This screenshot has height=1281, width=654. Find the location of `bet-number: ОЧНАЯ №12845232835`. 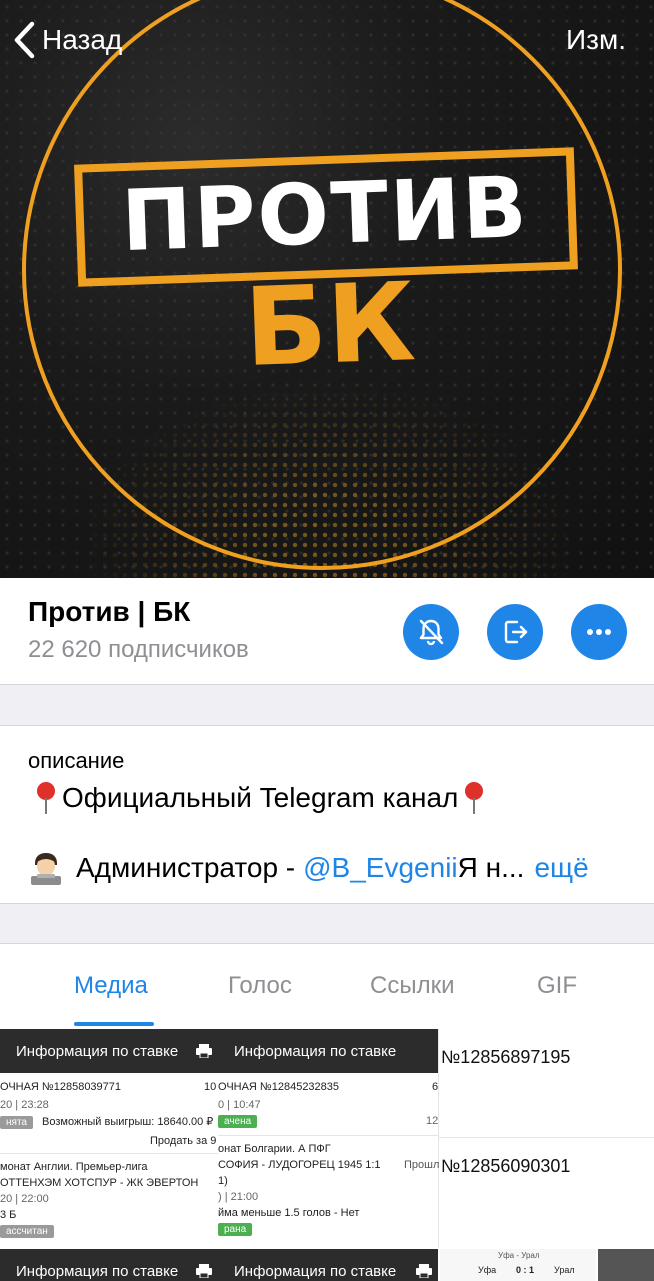

bet-number: ОЧНАЯ №12845232835 is located at coordinates (279, 1087).